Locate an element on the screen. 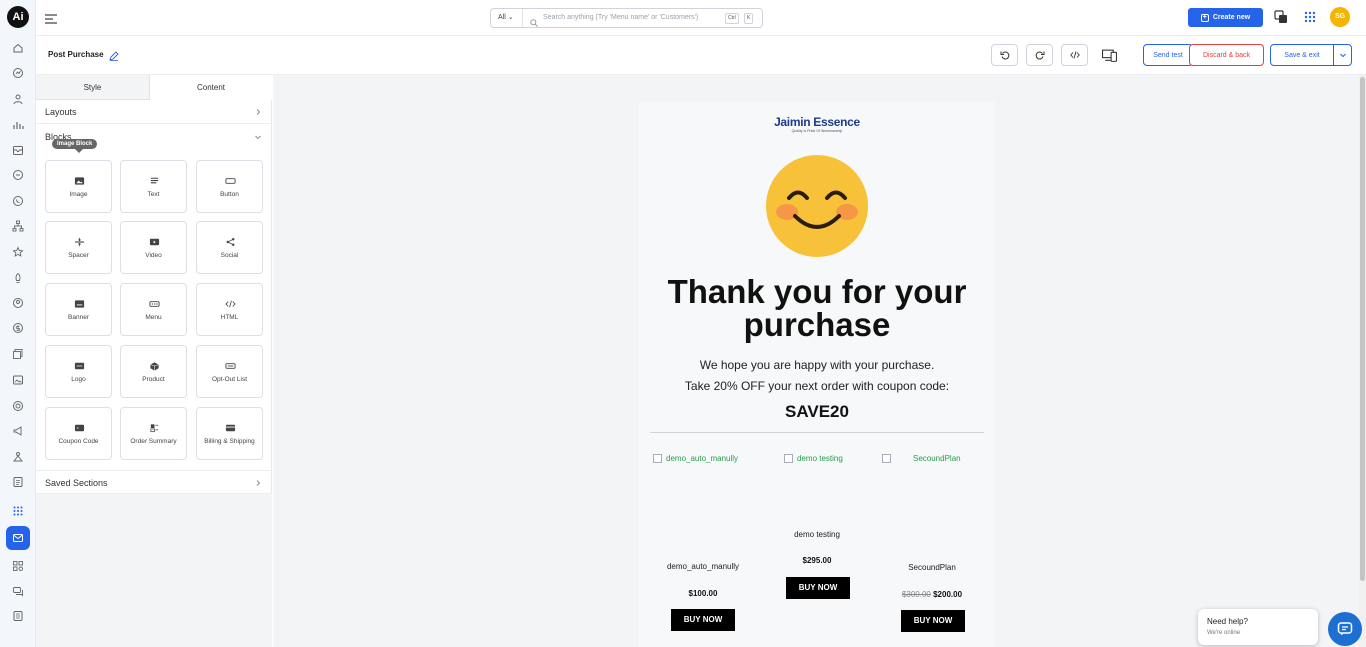  rail-org-button is located at coordinates (18, 457).